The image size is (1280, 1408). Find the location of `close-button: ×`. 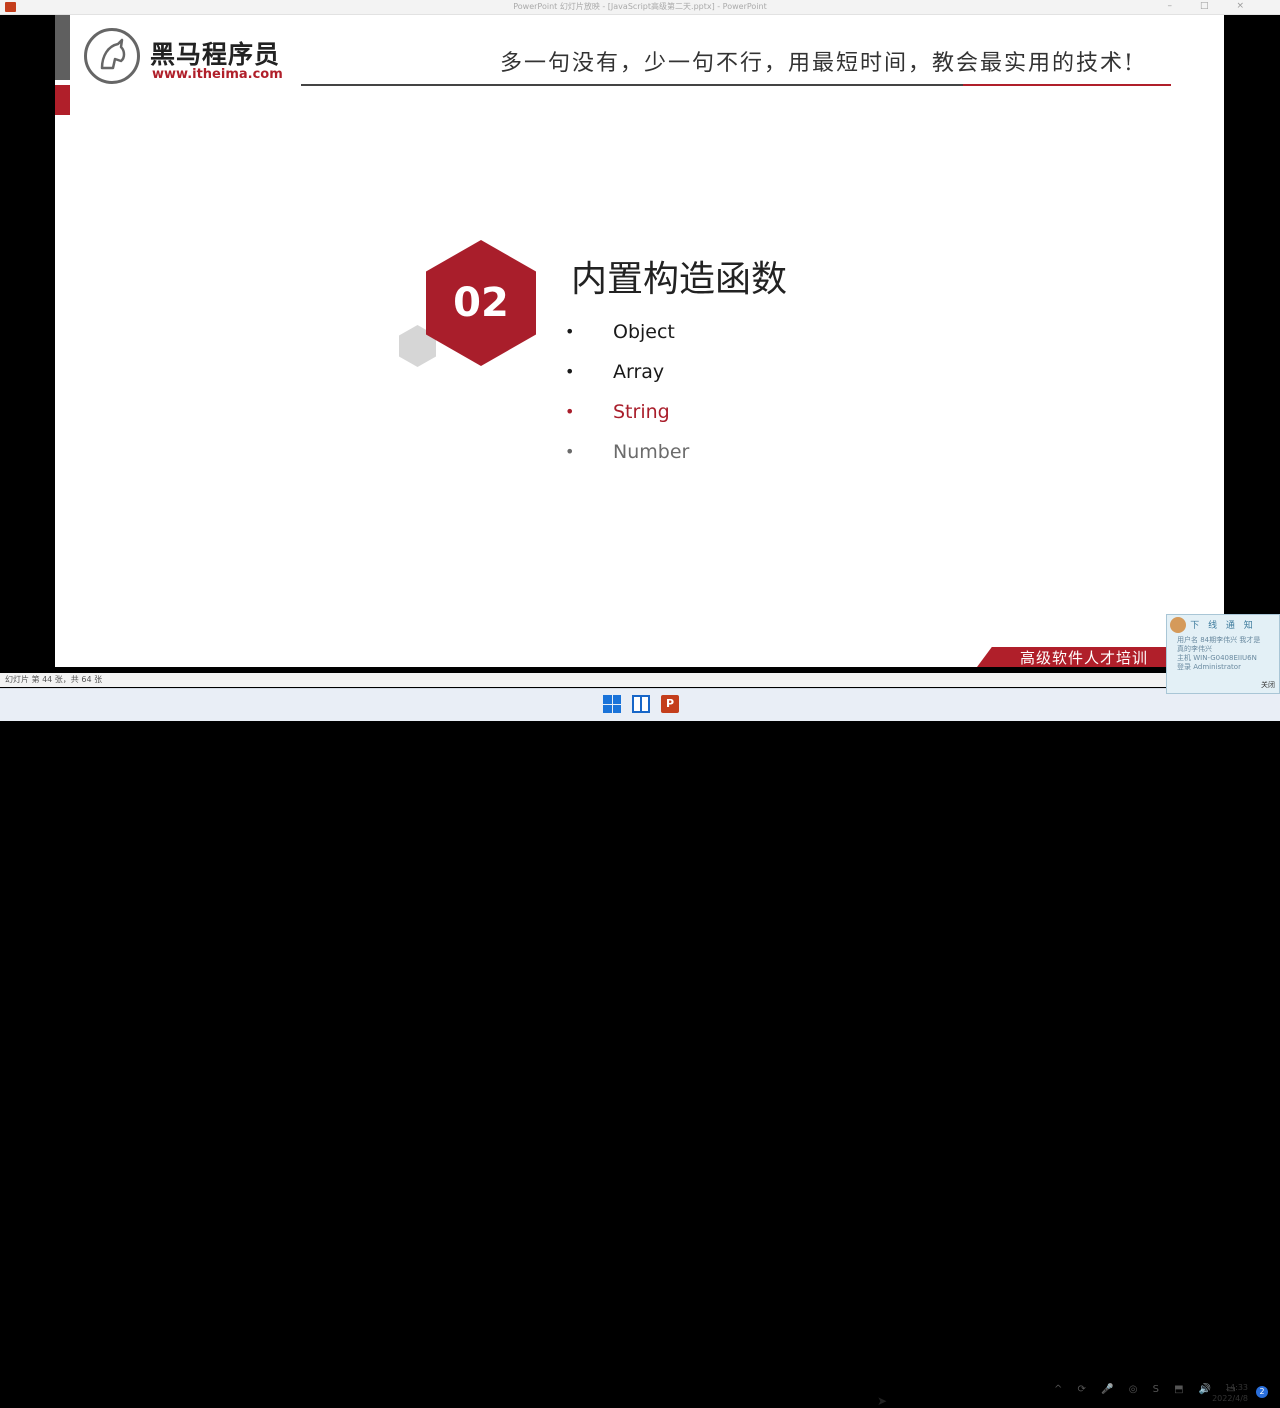

close-button: × is located at coordinates (1254, 6).